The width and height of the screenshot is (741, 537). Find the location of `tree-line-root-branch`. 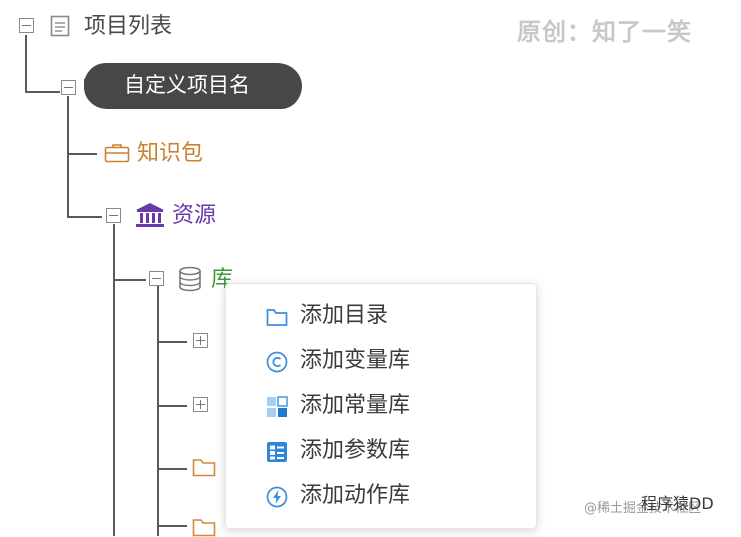

tree-line-root-branch is located at coordinates (42, 92).